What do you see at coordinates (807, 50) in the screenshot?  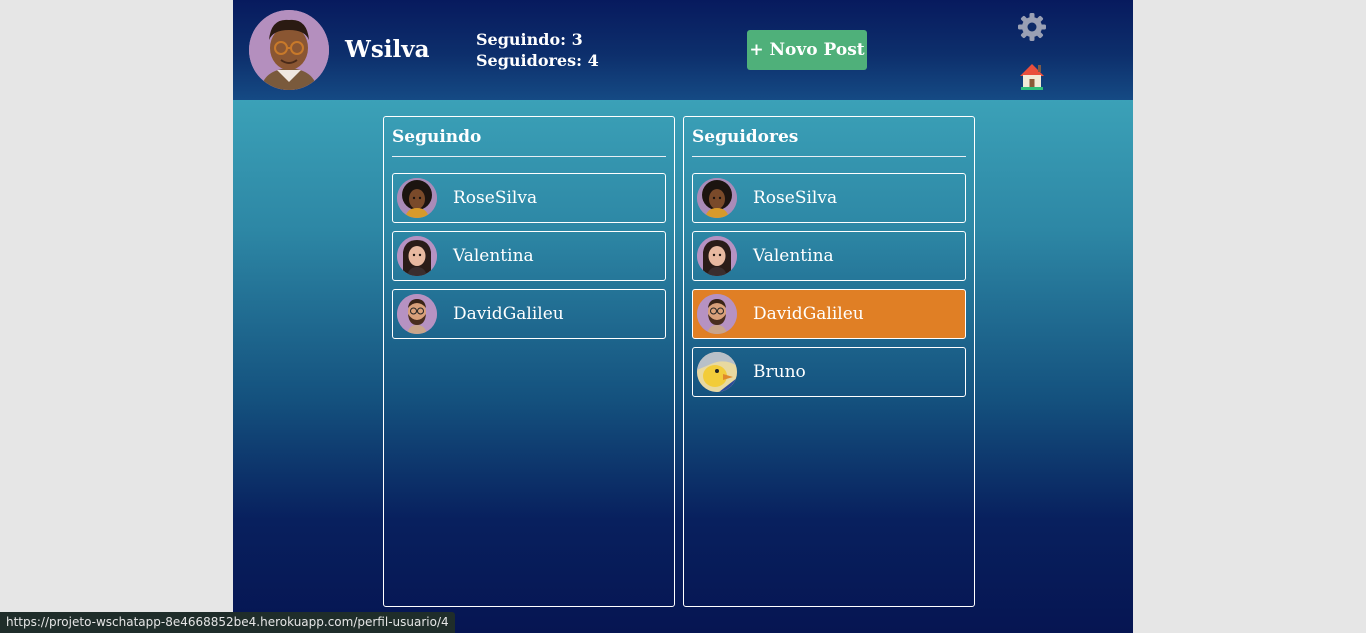 I see `new-post-button: + Novo Post` at bounding box center [807, 50].